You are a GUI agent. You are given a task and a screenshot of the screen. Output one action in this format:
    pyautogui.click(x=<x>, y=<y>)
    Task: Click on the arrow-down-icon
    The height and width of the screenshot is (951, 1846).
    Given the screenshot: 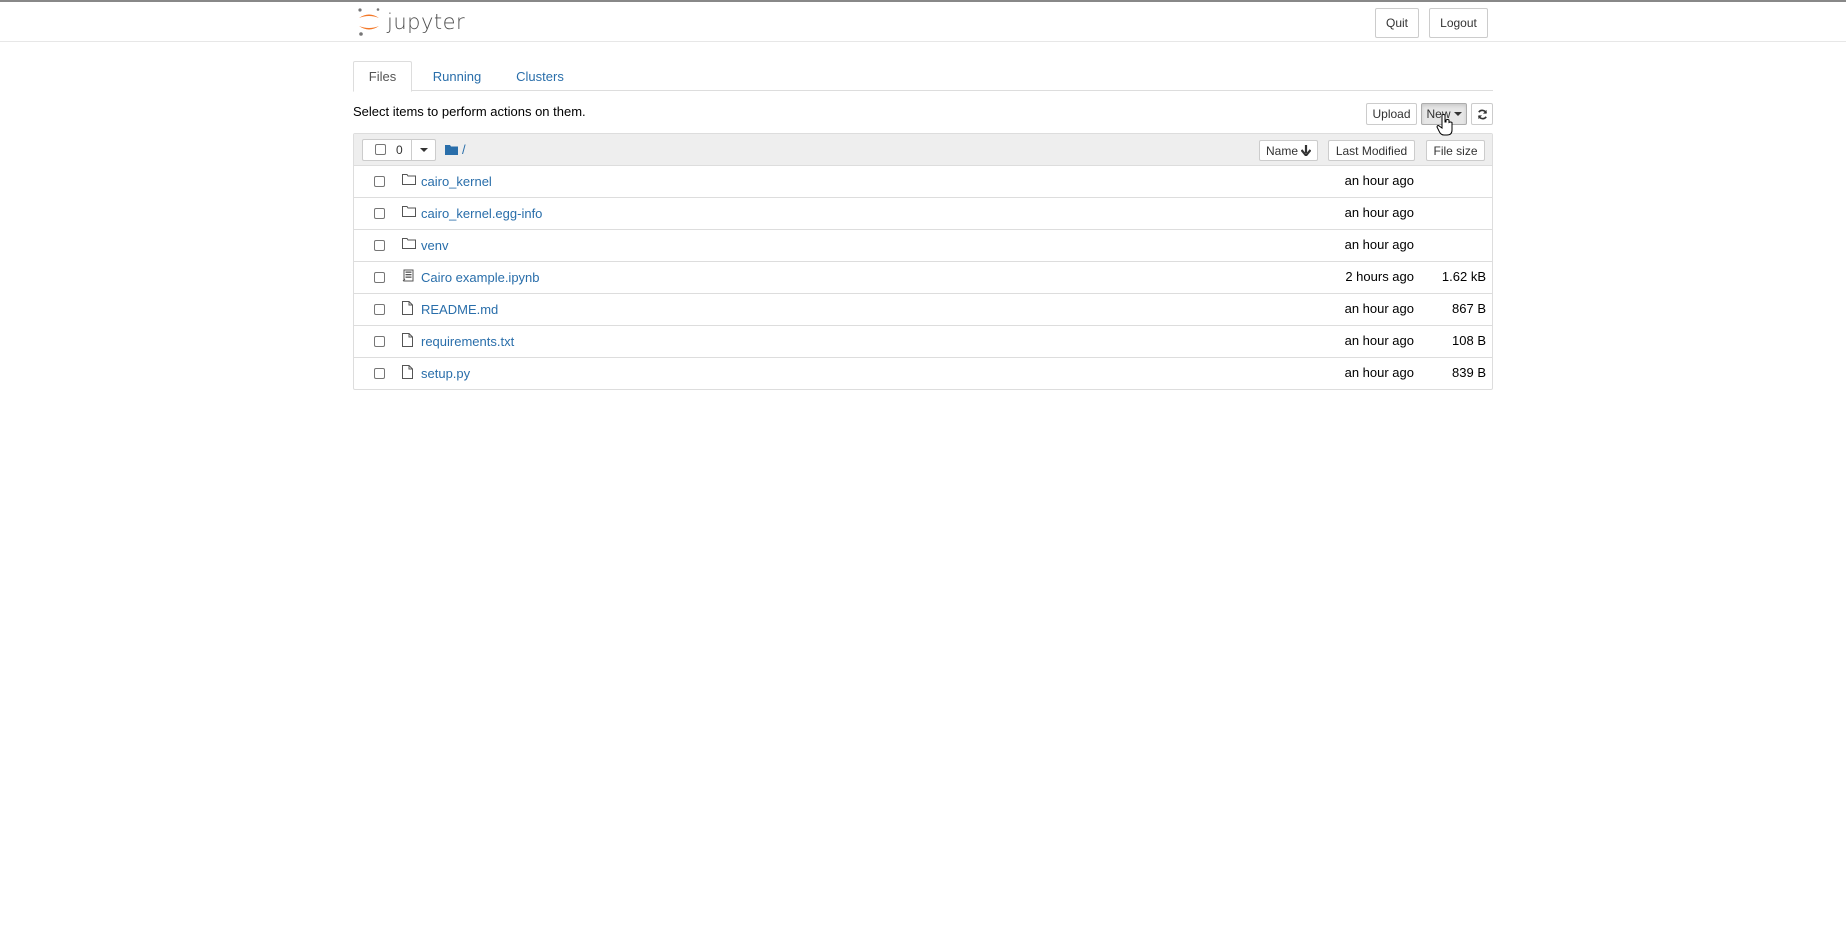 What is the action you would take?
    pyautogui.click(x=1306, y=150)
    